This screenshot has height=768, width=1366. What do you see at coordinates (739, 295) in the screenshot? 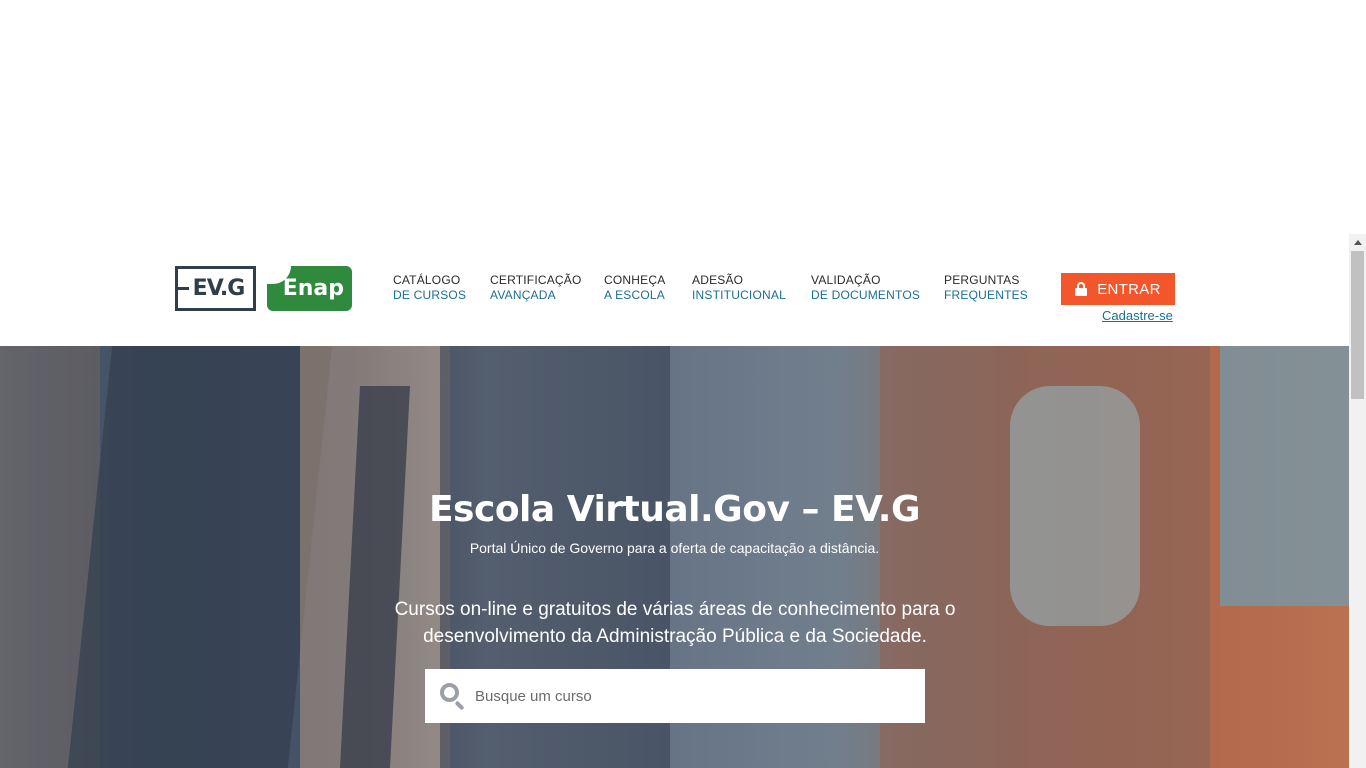
I see `nav-label-line2: INSTITUCIONAL` at bounding box center [739, 295].